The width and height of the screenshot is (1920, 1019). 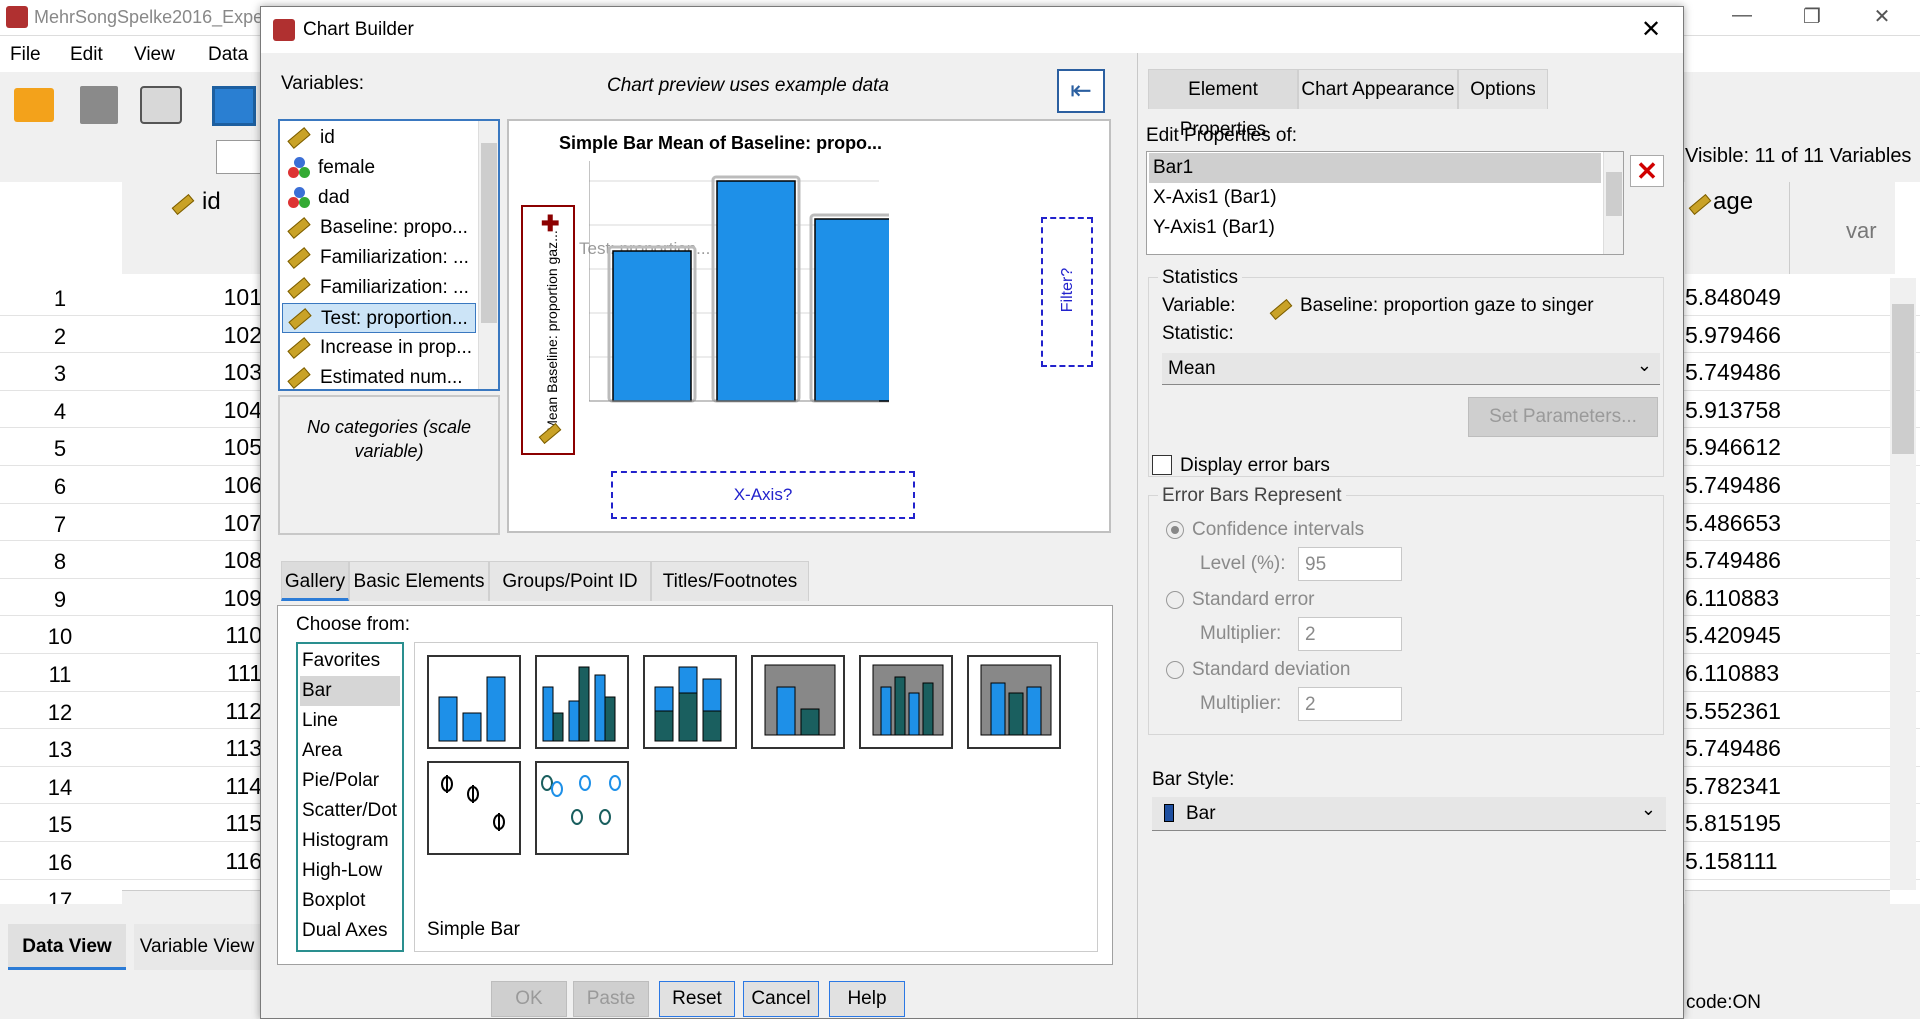 I want to click on close-icon: ✕, so click(x=1882, y=18).